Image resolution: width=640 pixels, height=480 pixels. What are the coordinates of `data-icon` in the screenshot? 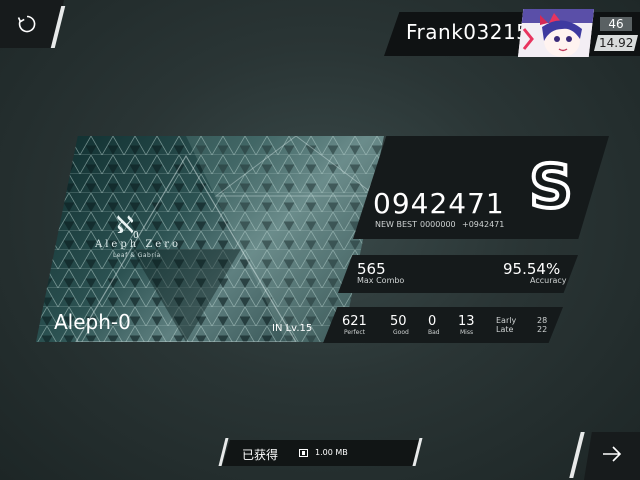 It's located at (303, 453).